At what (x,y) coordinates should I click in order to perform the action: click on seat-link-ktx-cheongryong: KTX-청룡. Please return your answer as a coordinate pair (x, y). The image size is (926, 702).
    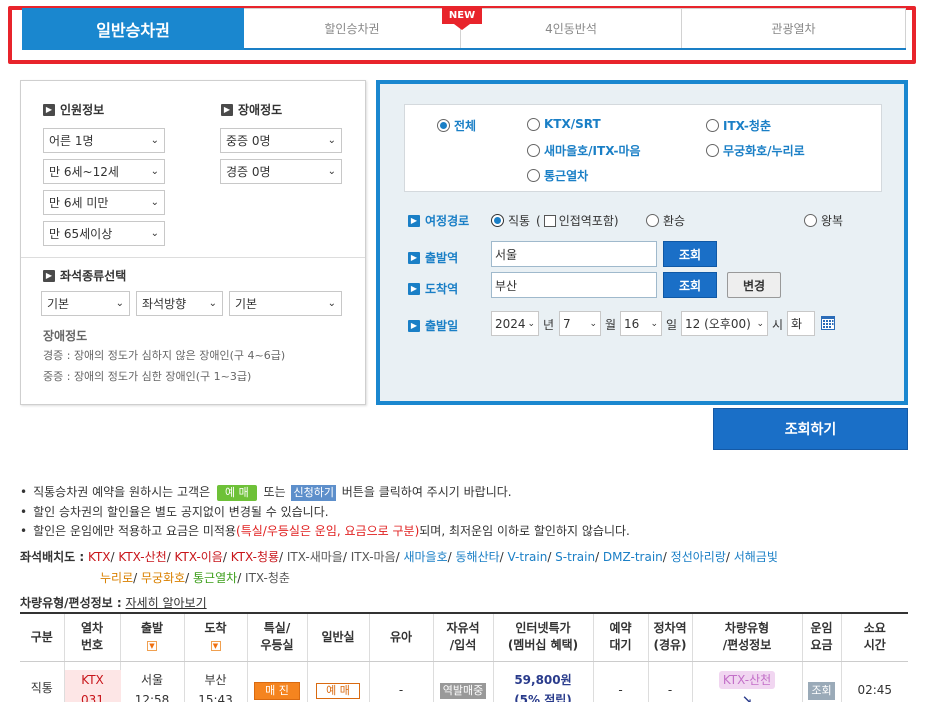
    Looking at the image, I should click on (255, 557).